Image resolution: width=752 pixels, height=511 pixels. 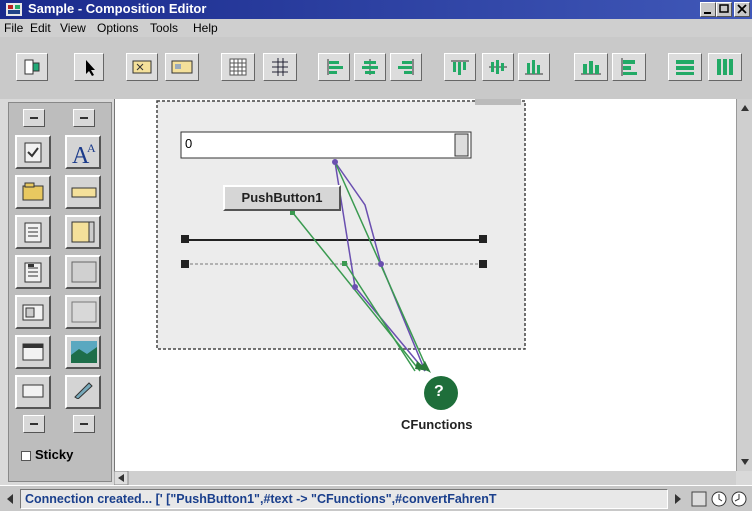 I want to click on list-icon, so click(x=33, y=232).